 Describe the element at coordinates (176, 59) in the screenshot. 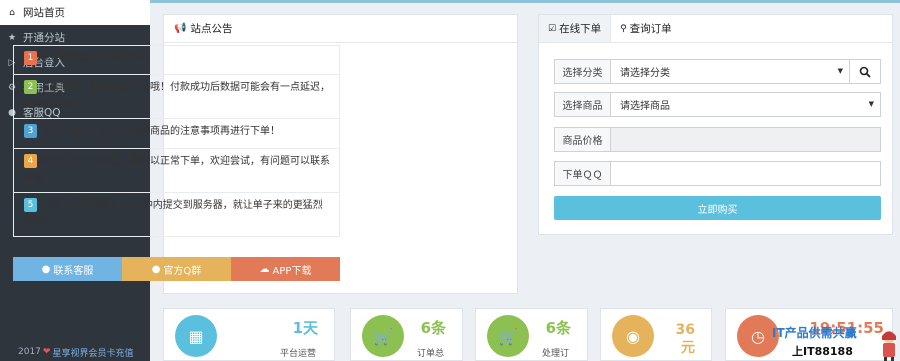

I see `list-item: 1 星享视界会员卡充值中心` at that location.